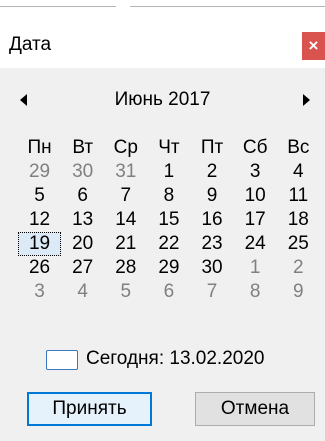 This screenshot has width=325, height=441. Describe the element at coordinates (212, 244) in the screenshot. I see `day-cell: 23` at that location.